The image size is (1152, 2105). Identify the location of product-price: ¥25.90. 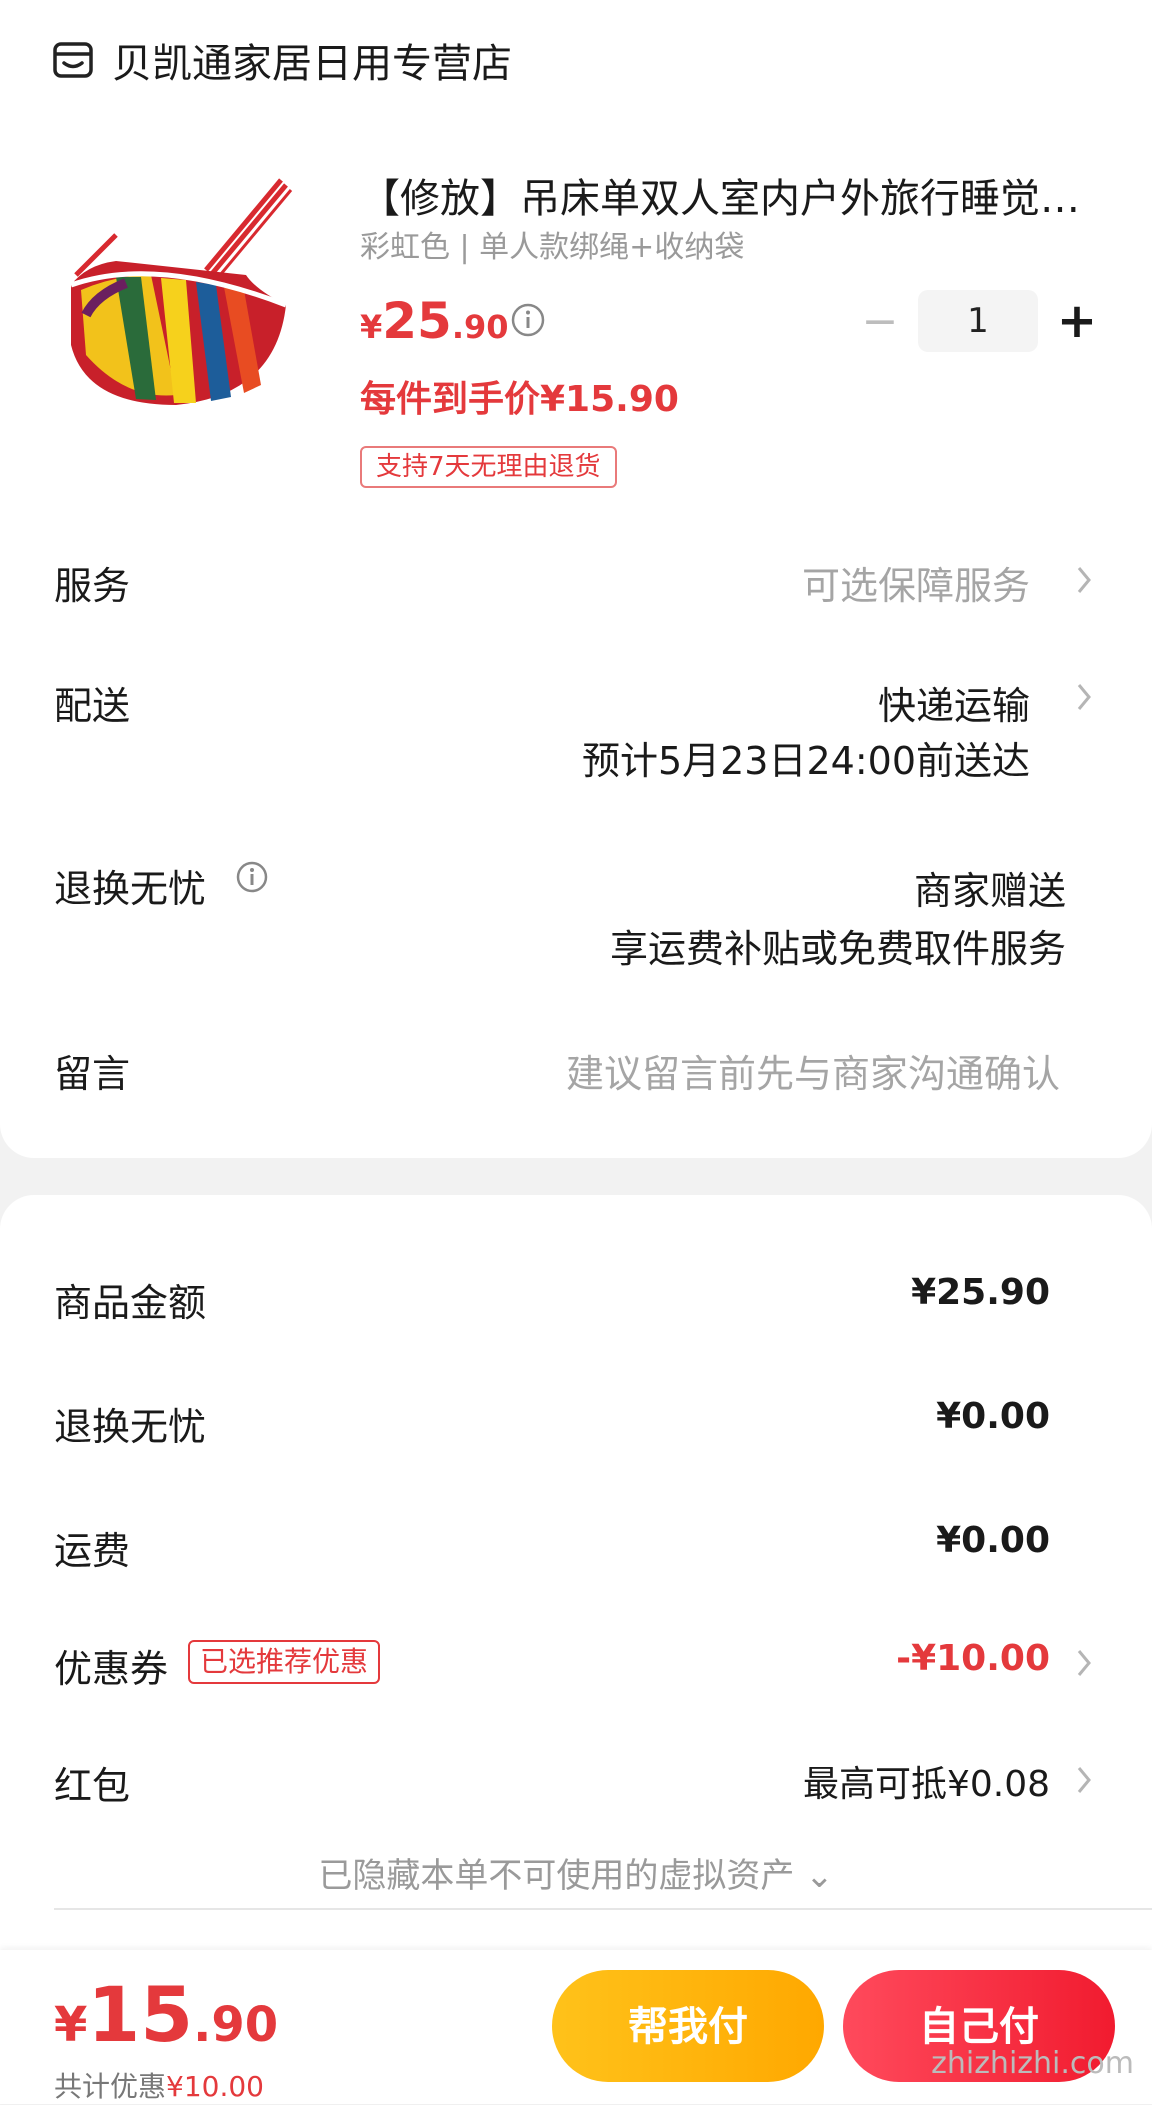
(434, 321).